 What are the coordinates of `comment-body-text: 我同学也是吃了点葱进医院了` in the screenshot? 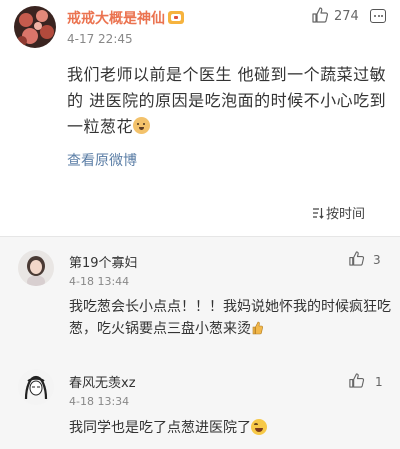 It's located at (160, 428).